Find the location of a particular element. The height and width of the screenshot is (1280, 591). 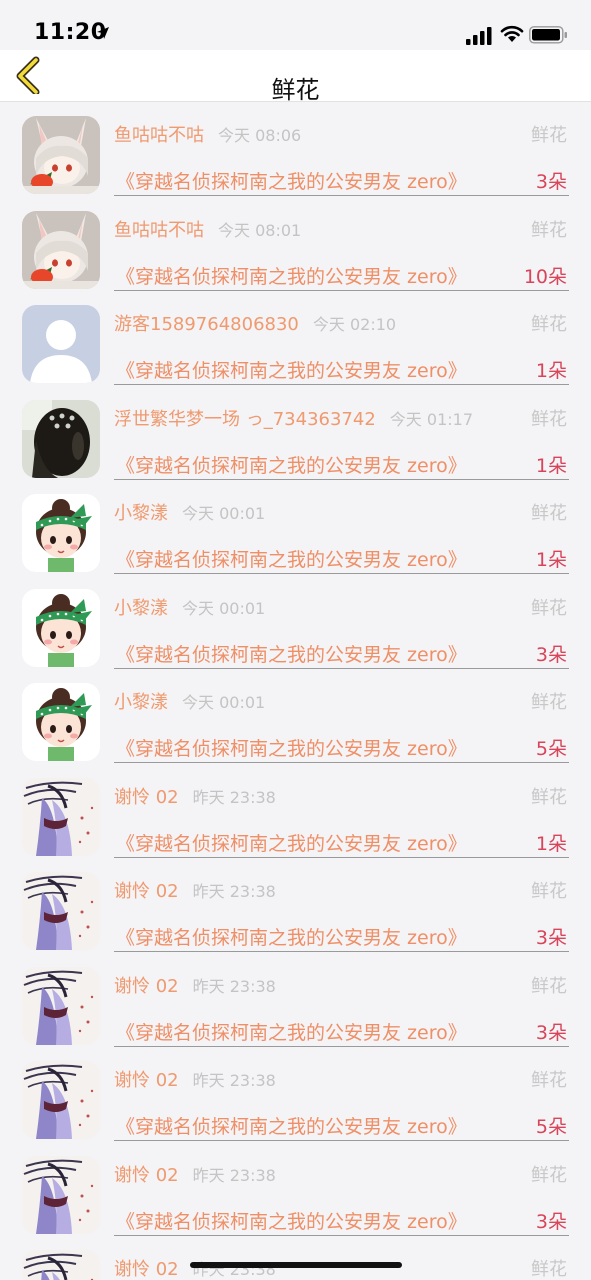

user-name: 浮世繁华梦一场 っ_734363742 今天 01:17 is located at coordinates (293, 418).